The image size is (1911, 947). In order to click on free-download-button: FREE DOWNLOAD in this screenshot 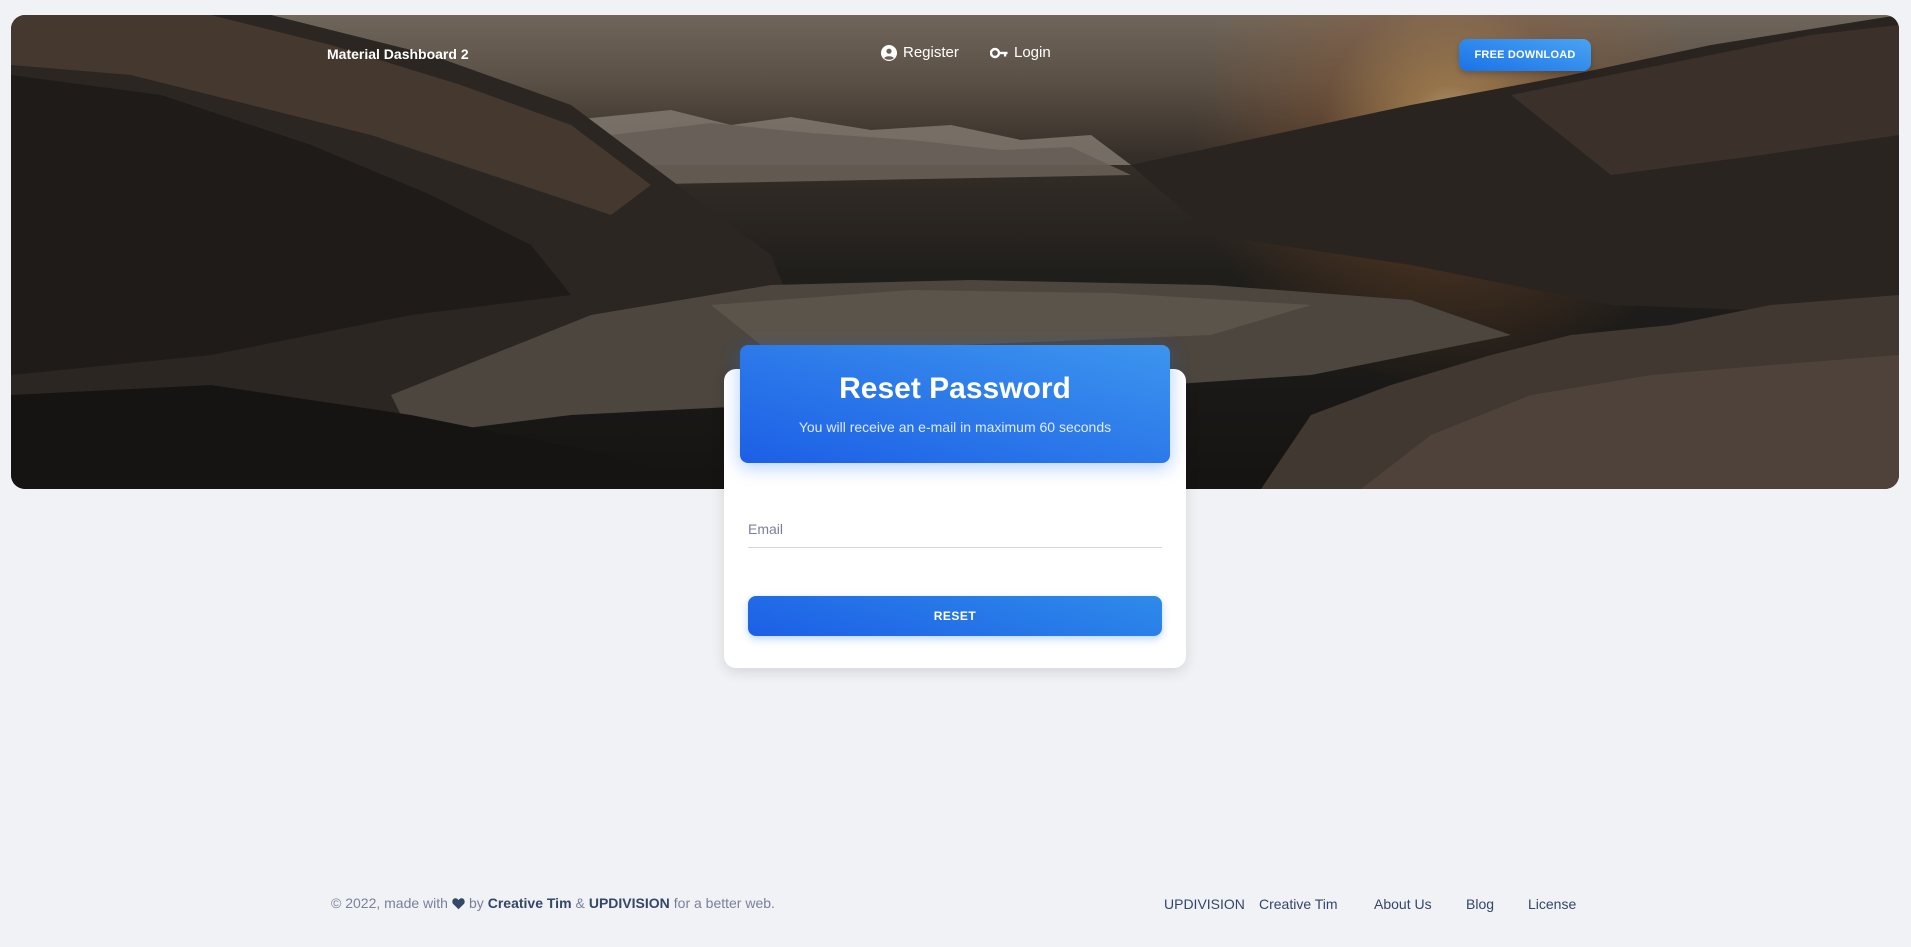, I will do `click(1525, 55)`.